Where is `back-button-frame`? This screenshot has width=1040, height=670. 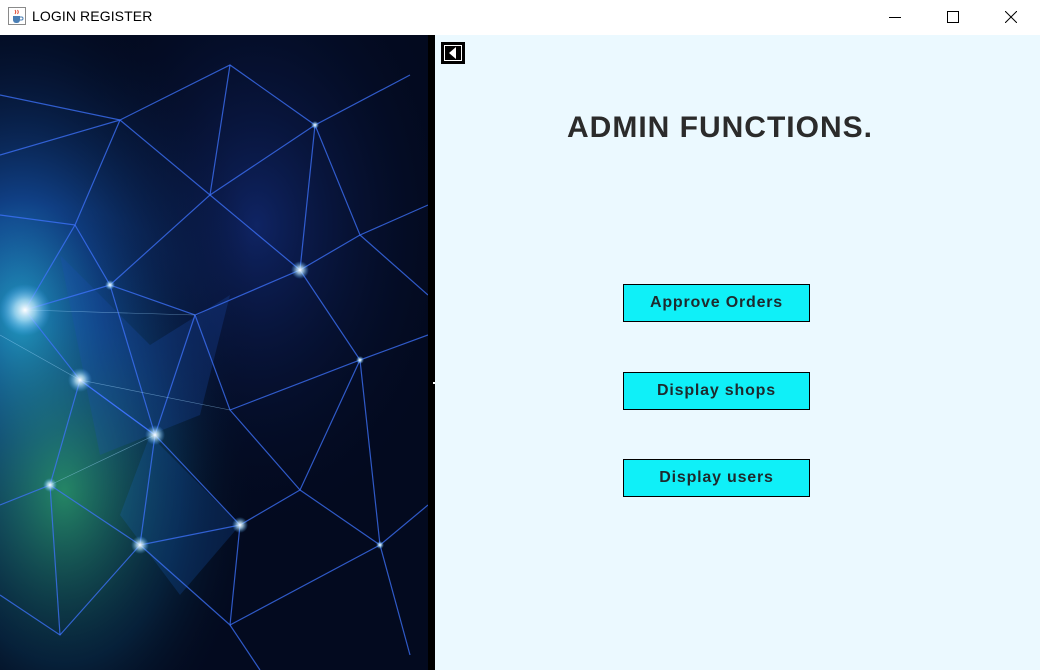 back-button-frame is located at coordinates (453, 53).